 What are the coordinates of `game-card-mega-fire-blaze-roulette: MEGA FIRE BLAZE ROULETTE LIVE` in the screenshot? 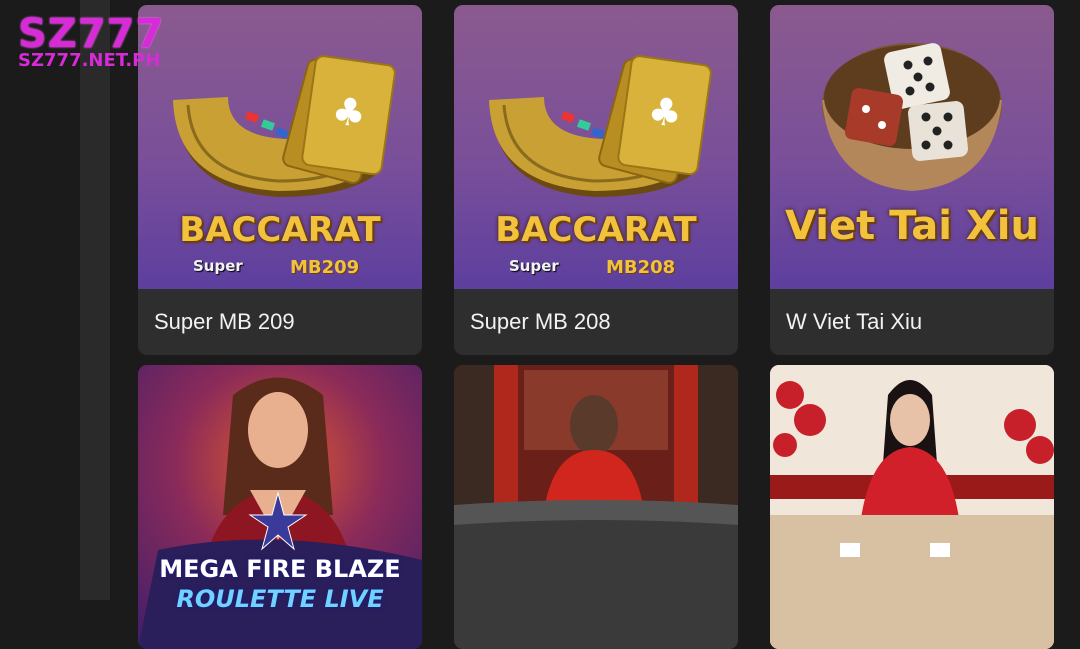 It's located at (280, 507).